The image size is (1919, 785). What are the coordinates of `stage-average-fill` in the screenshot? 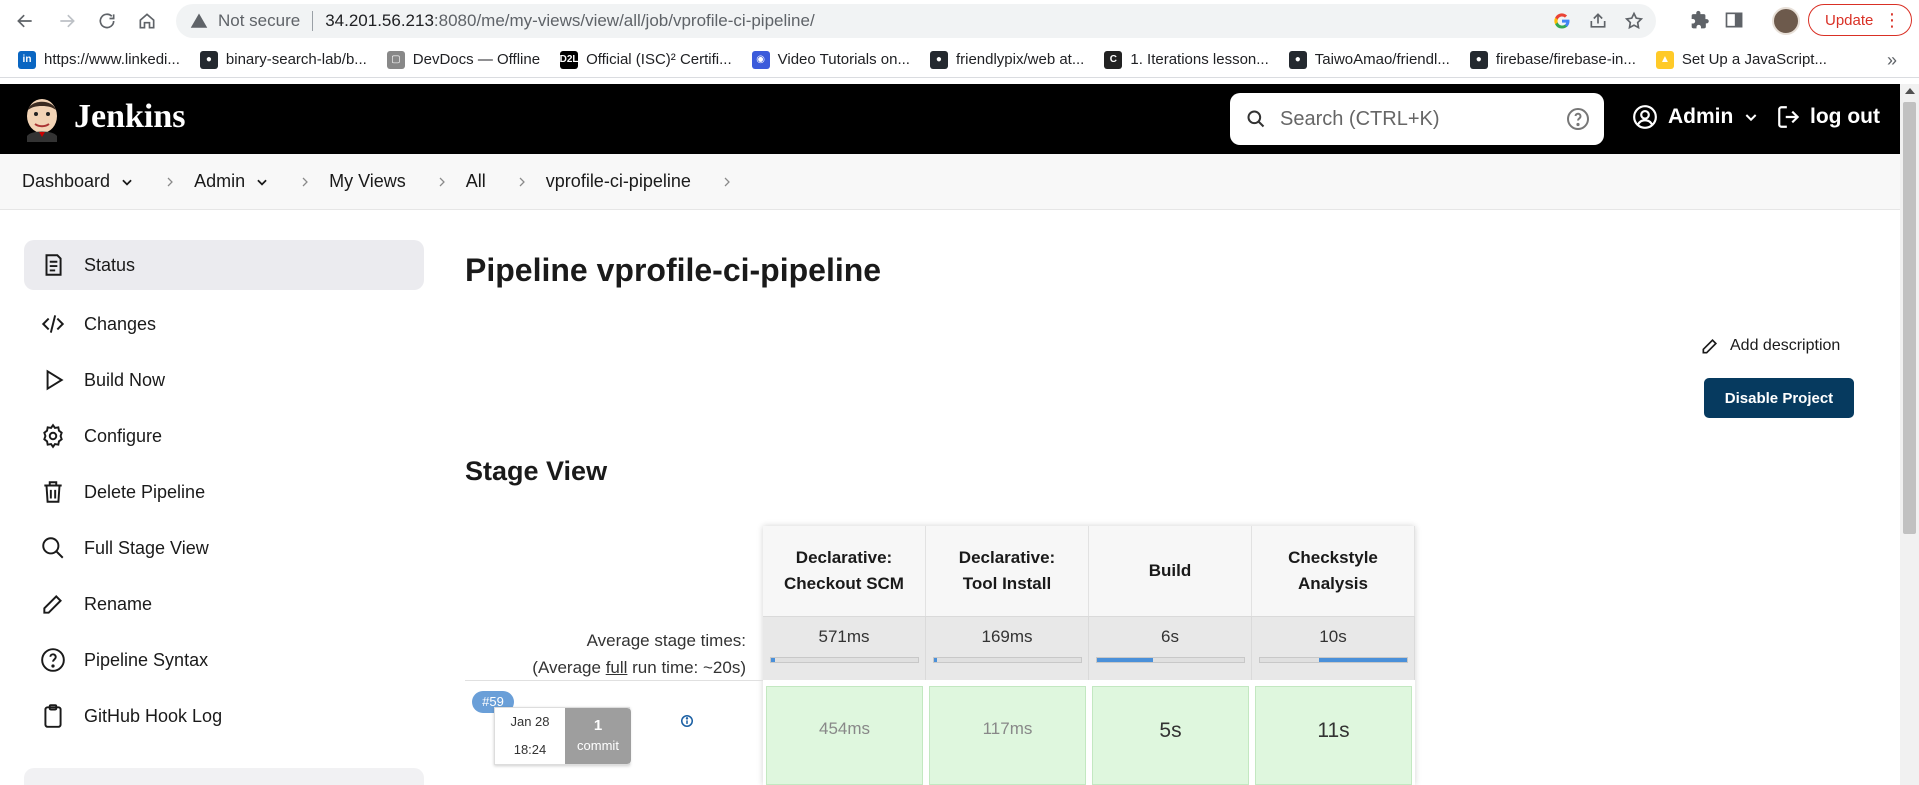 It's located at (935, 660).